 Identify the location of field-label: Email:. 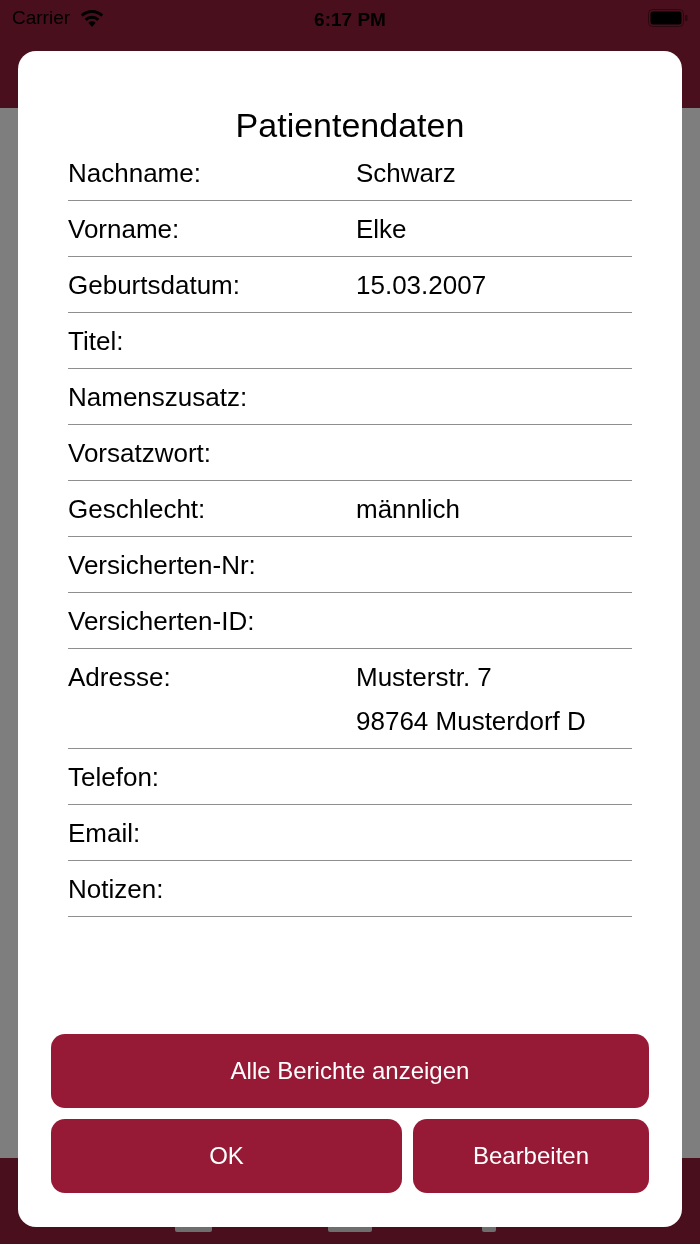
(105, 833).